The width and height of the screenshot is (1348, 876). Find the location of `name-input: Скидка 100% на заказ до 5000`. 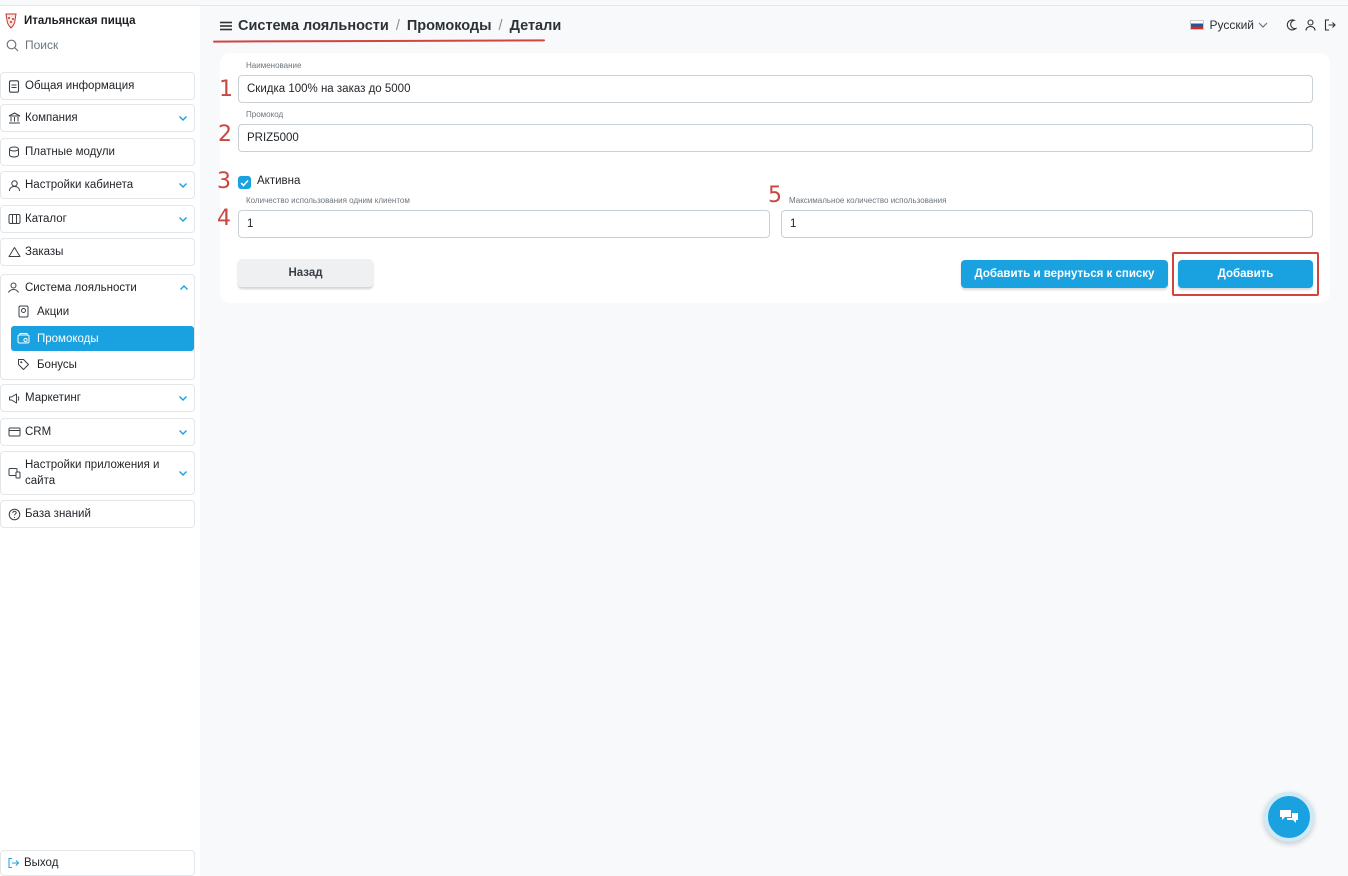

name-input: Скидка 100% на заказ до 5000 is located at coordinates (775, 89).